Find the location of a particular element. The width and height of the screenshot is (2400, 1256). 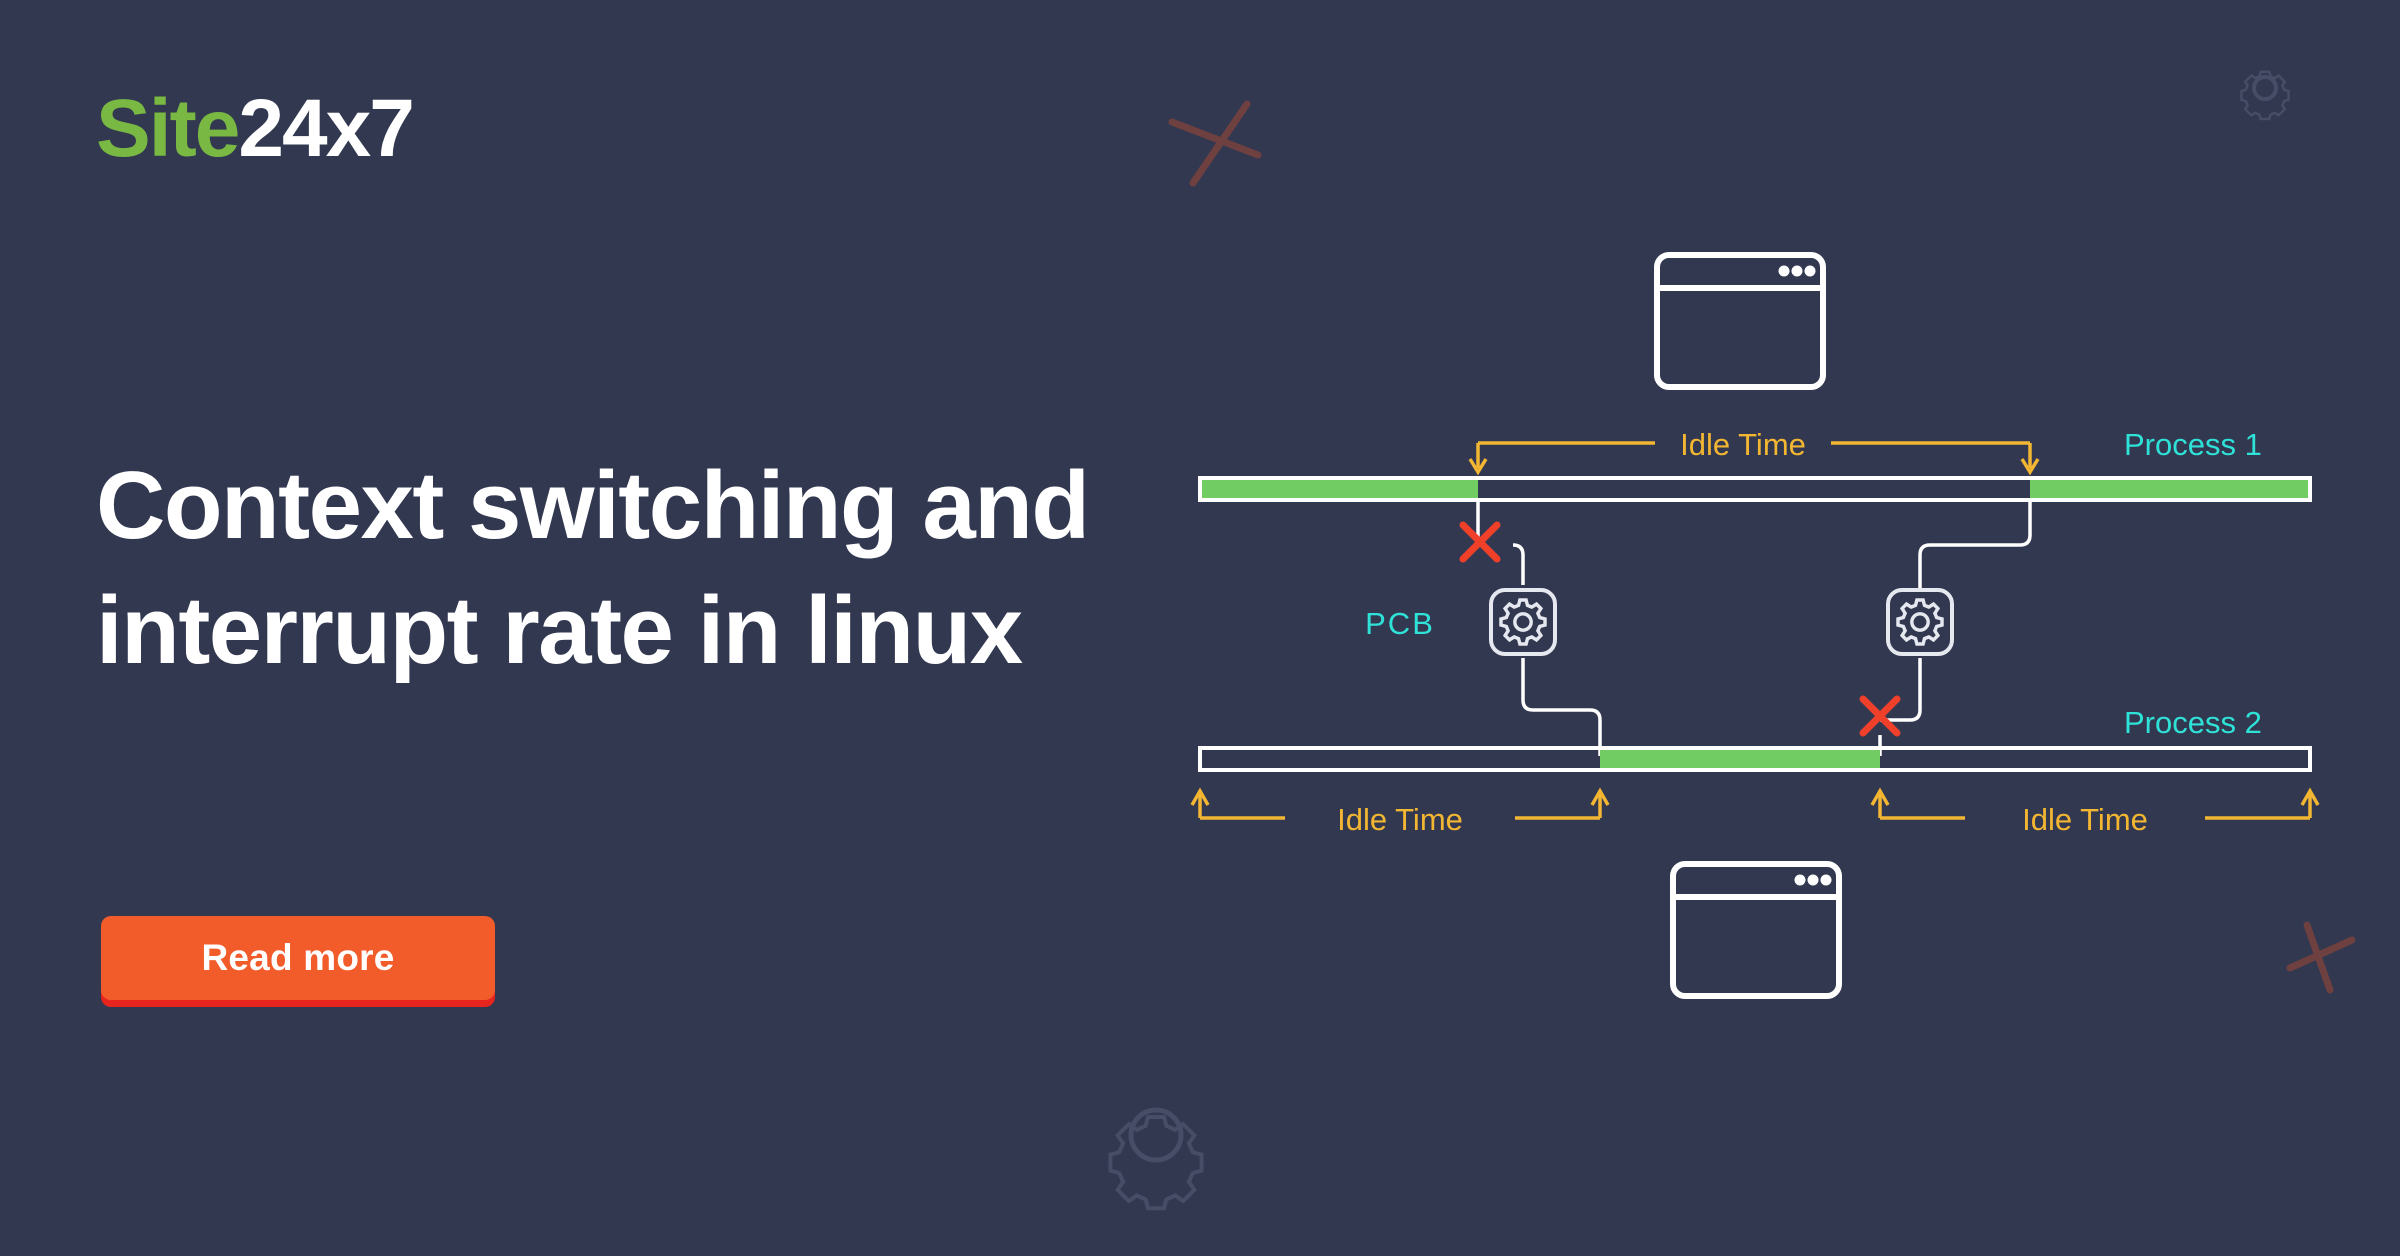

idle-time-bracket-top is located at coordinates (1754, 458).